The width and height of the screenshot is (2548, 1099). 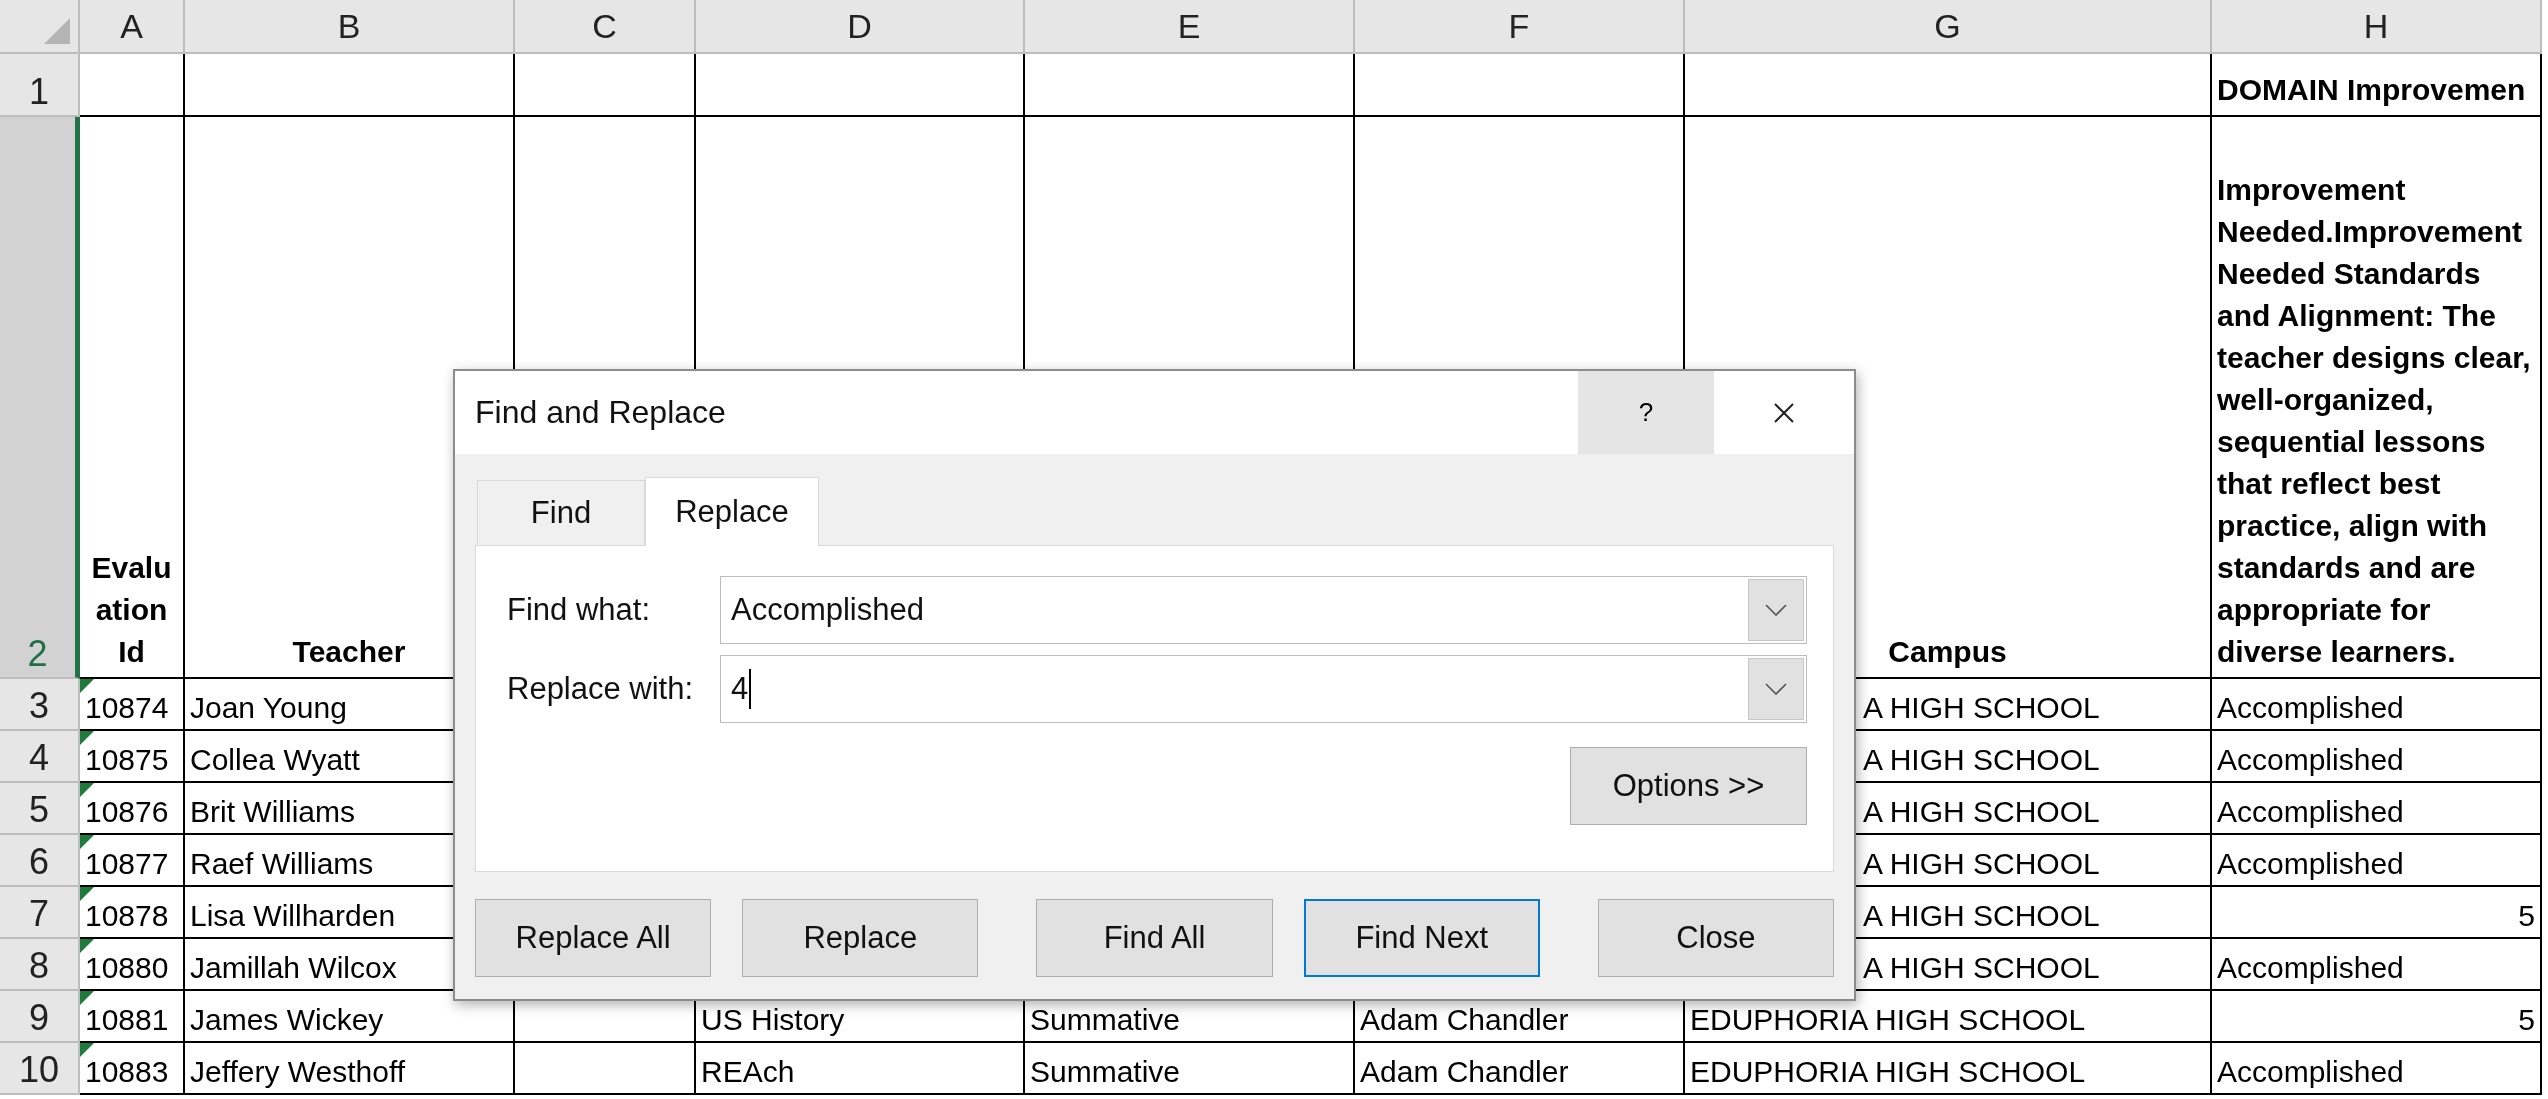 I want to click on options-button: Options >>, so click(x=1688, y=786).